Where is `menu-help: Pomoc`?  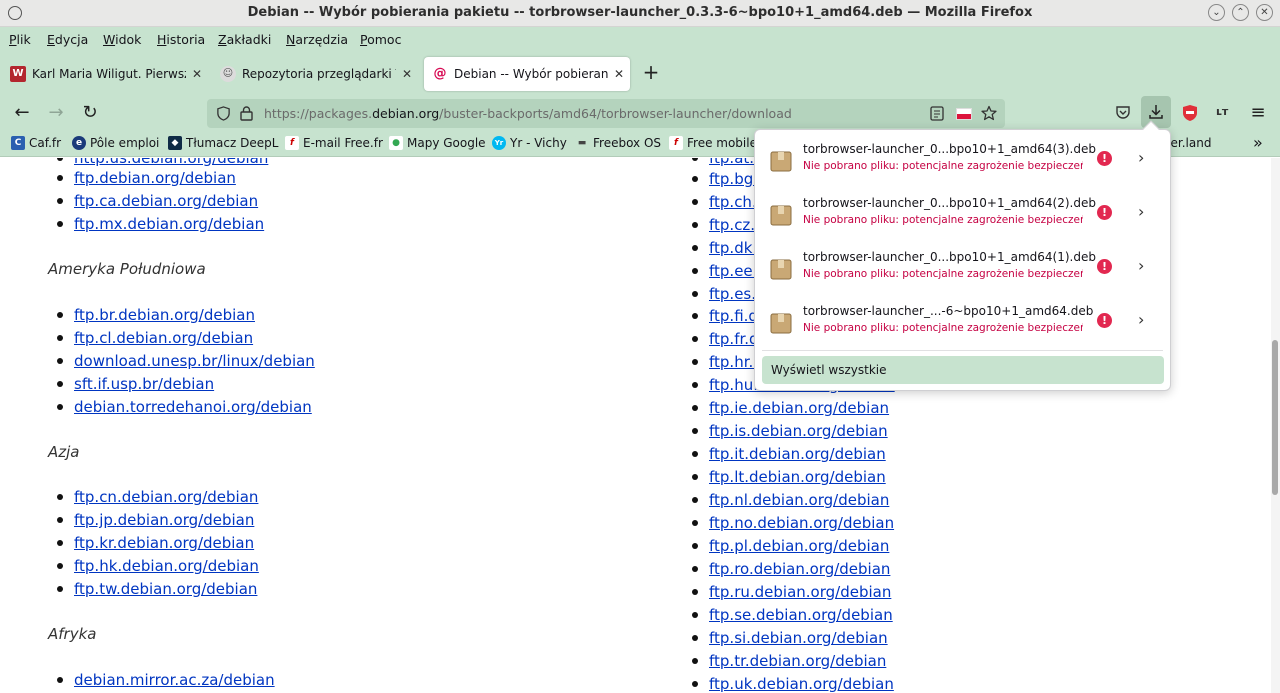
menu-help: Pomoc is located at coordinates (380, 39).